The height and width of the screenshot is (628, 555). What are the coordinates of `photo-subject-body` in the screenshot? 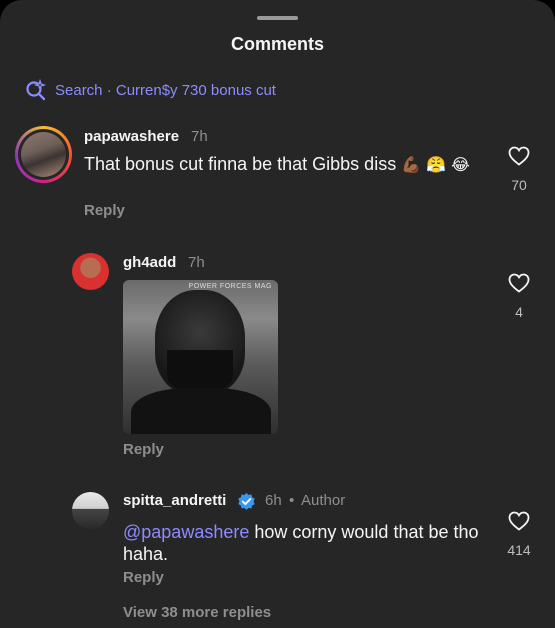 It's located at (201, 411).